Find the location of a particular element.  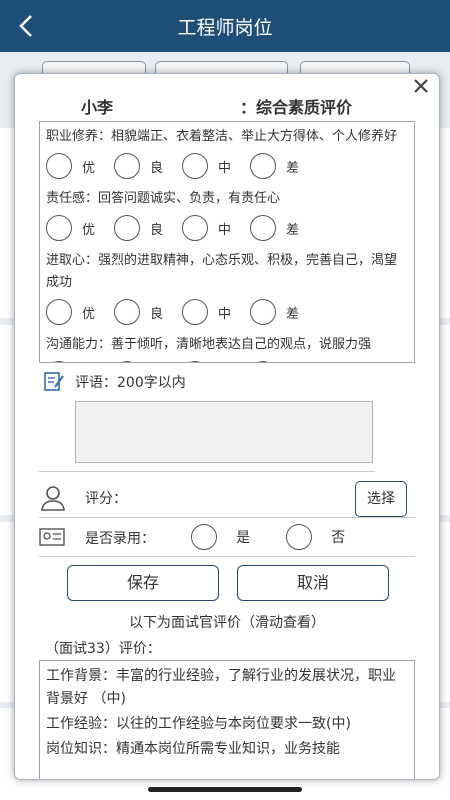

hire-yes-label: 是 is located at coordinates (243, 538).